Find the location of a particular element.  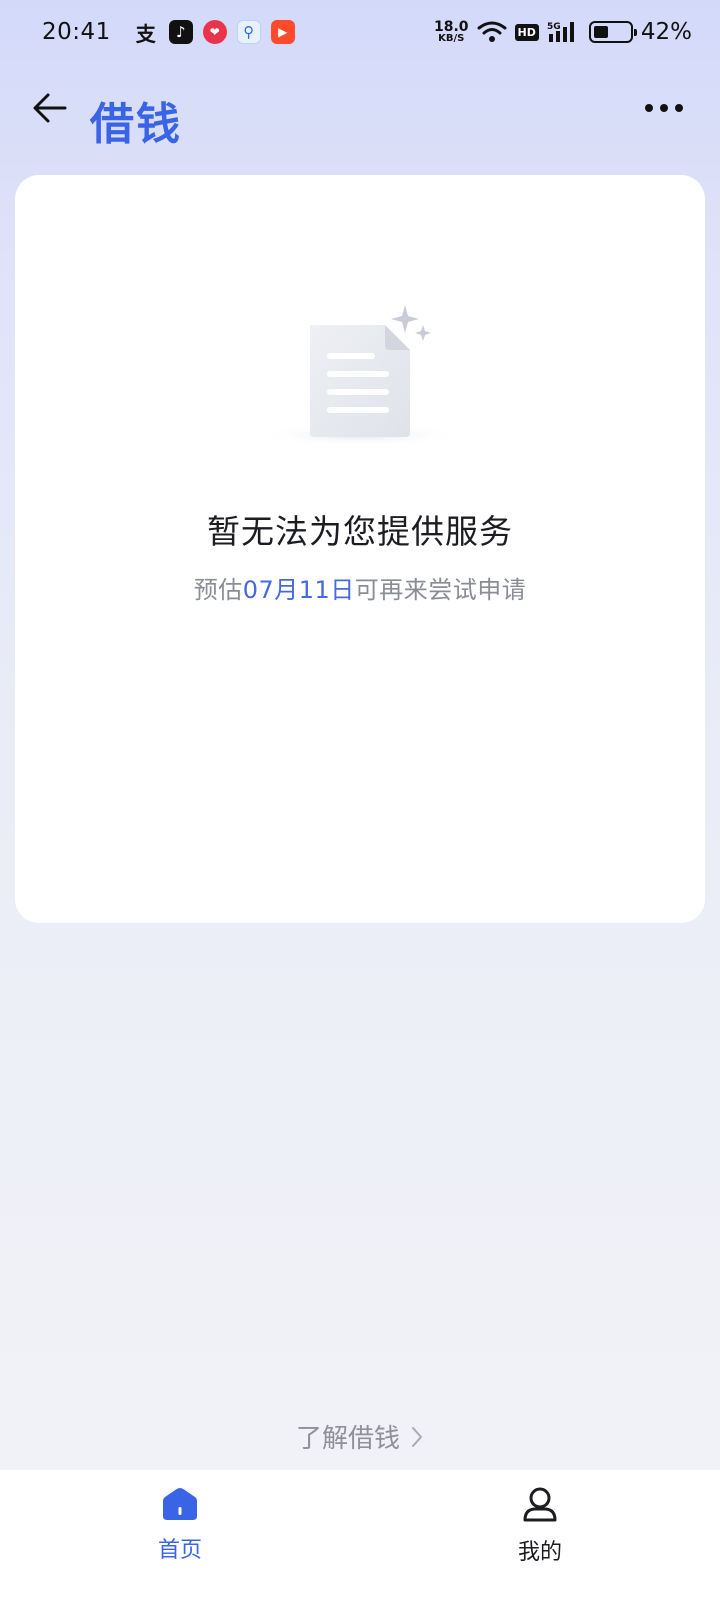

alipay-icon: 支 is located at coordinates (145, 33).